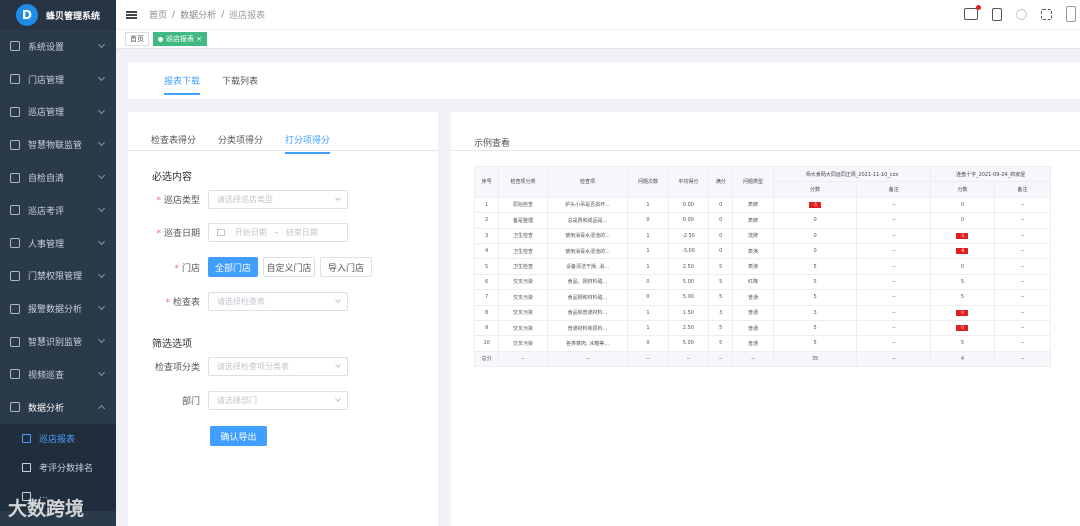 The height and width of the screenshot is (526, 1080). What do you see at coordinates (199, 39) in the screenshot?
I see `close-icon: ×` at bounding box center [199, 39].